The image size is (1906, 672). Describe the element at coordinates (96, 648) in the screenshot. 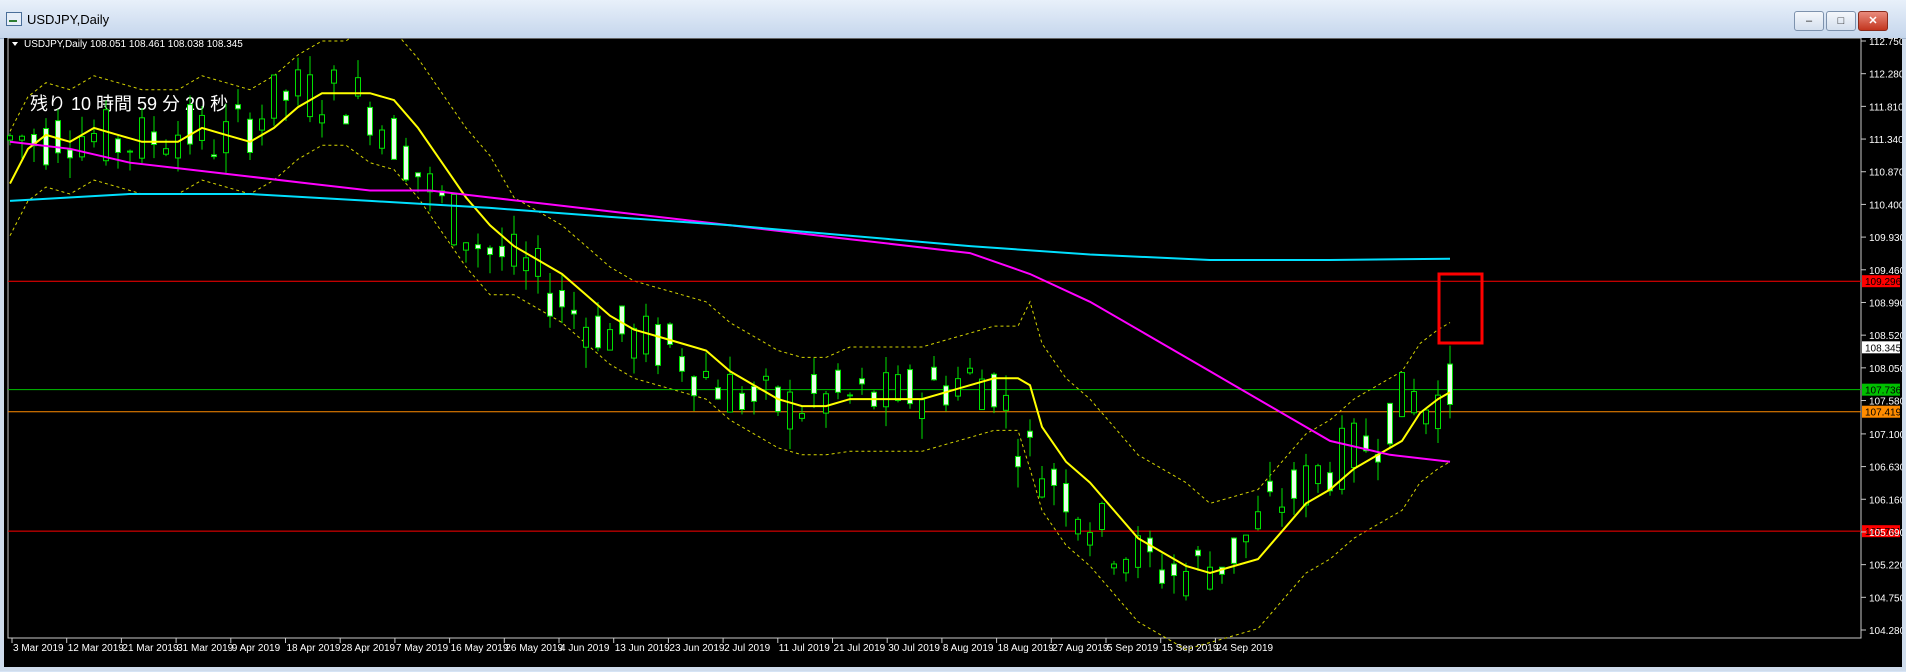

I see `x-tick-label: 12 Mar 2019` at that location.